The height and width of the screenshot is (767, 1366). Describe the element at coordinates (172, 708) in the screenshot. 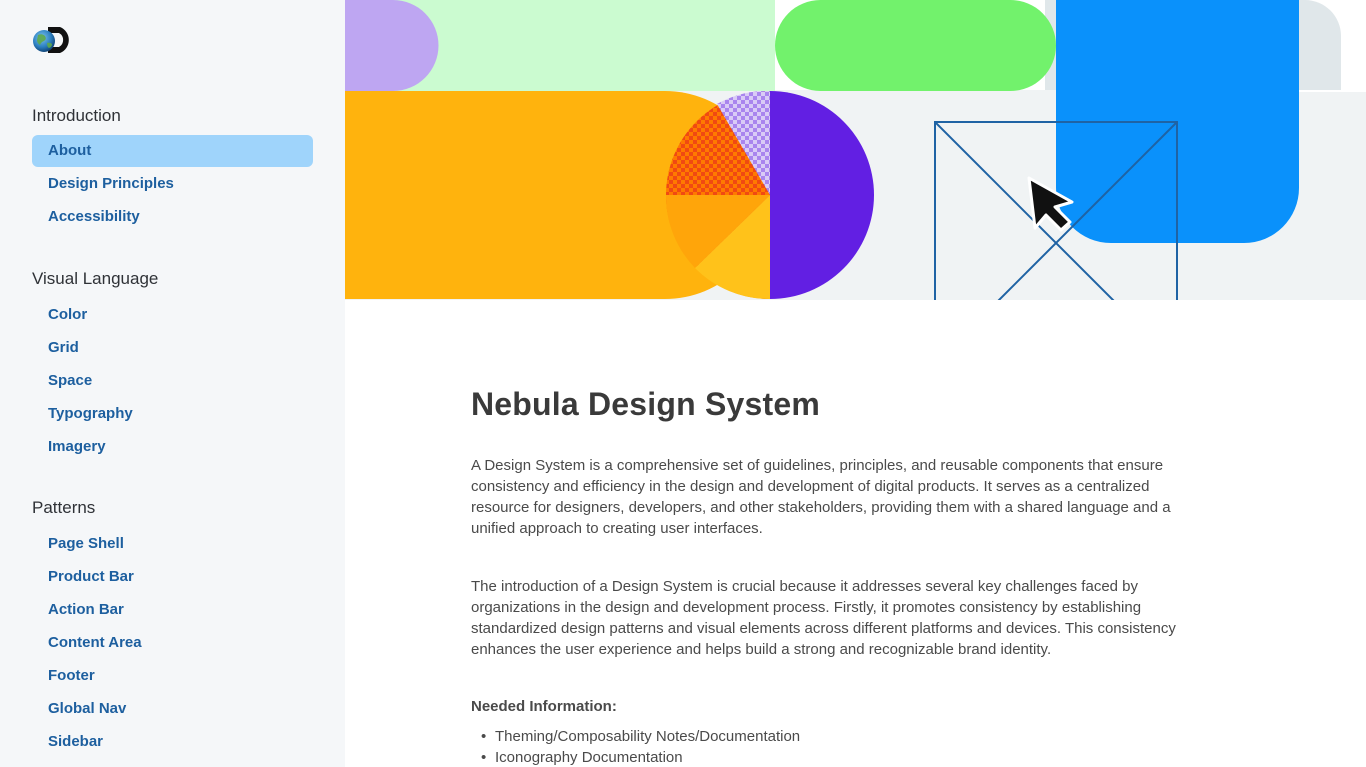

I see `sidebar-item-global-nav: Global Nav` at that location.